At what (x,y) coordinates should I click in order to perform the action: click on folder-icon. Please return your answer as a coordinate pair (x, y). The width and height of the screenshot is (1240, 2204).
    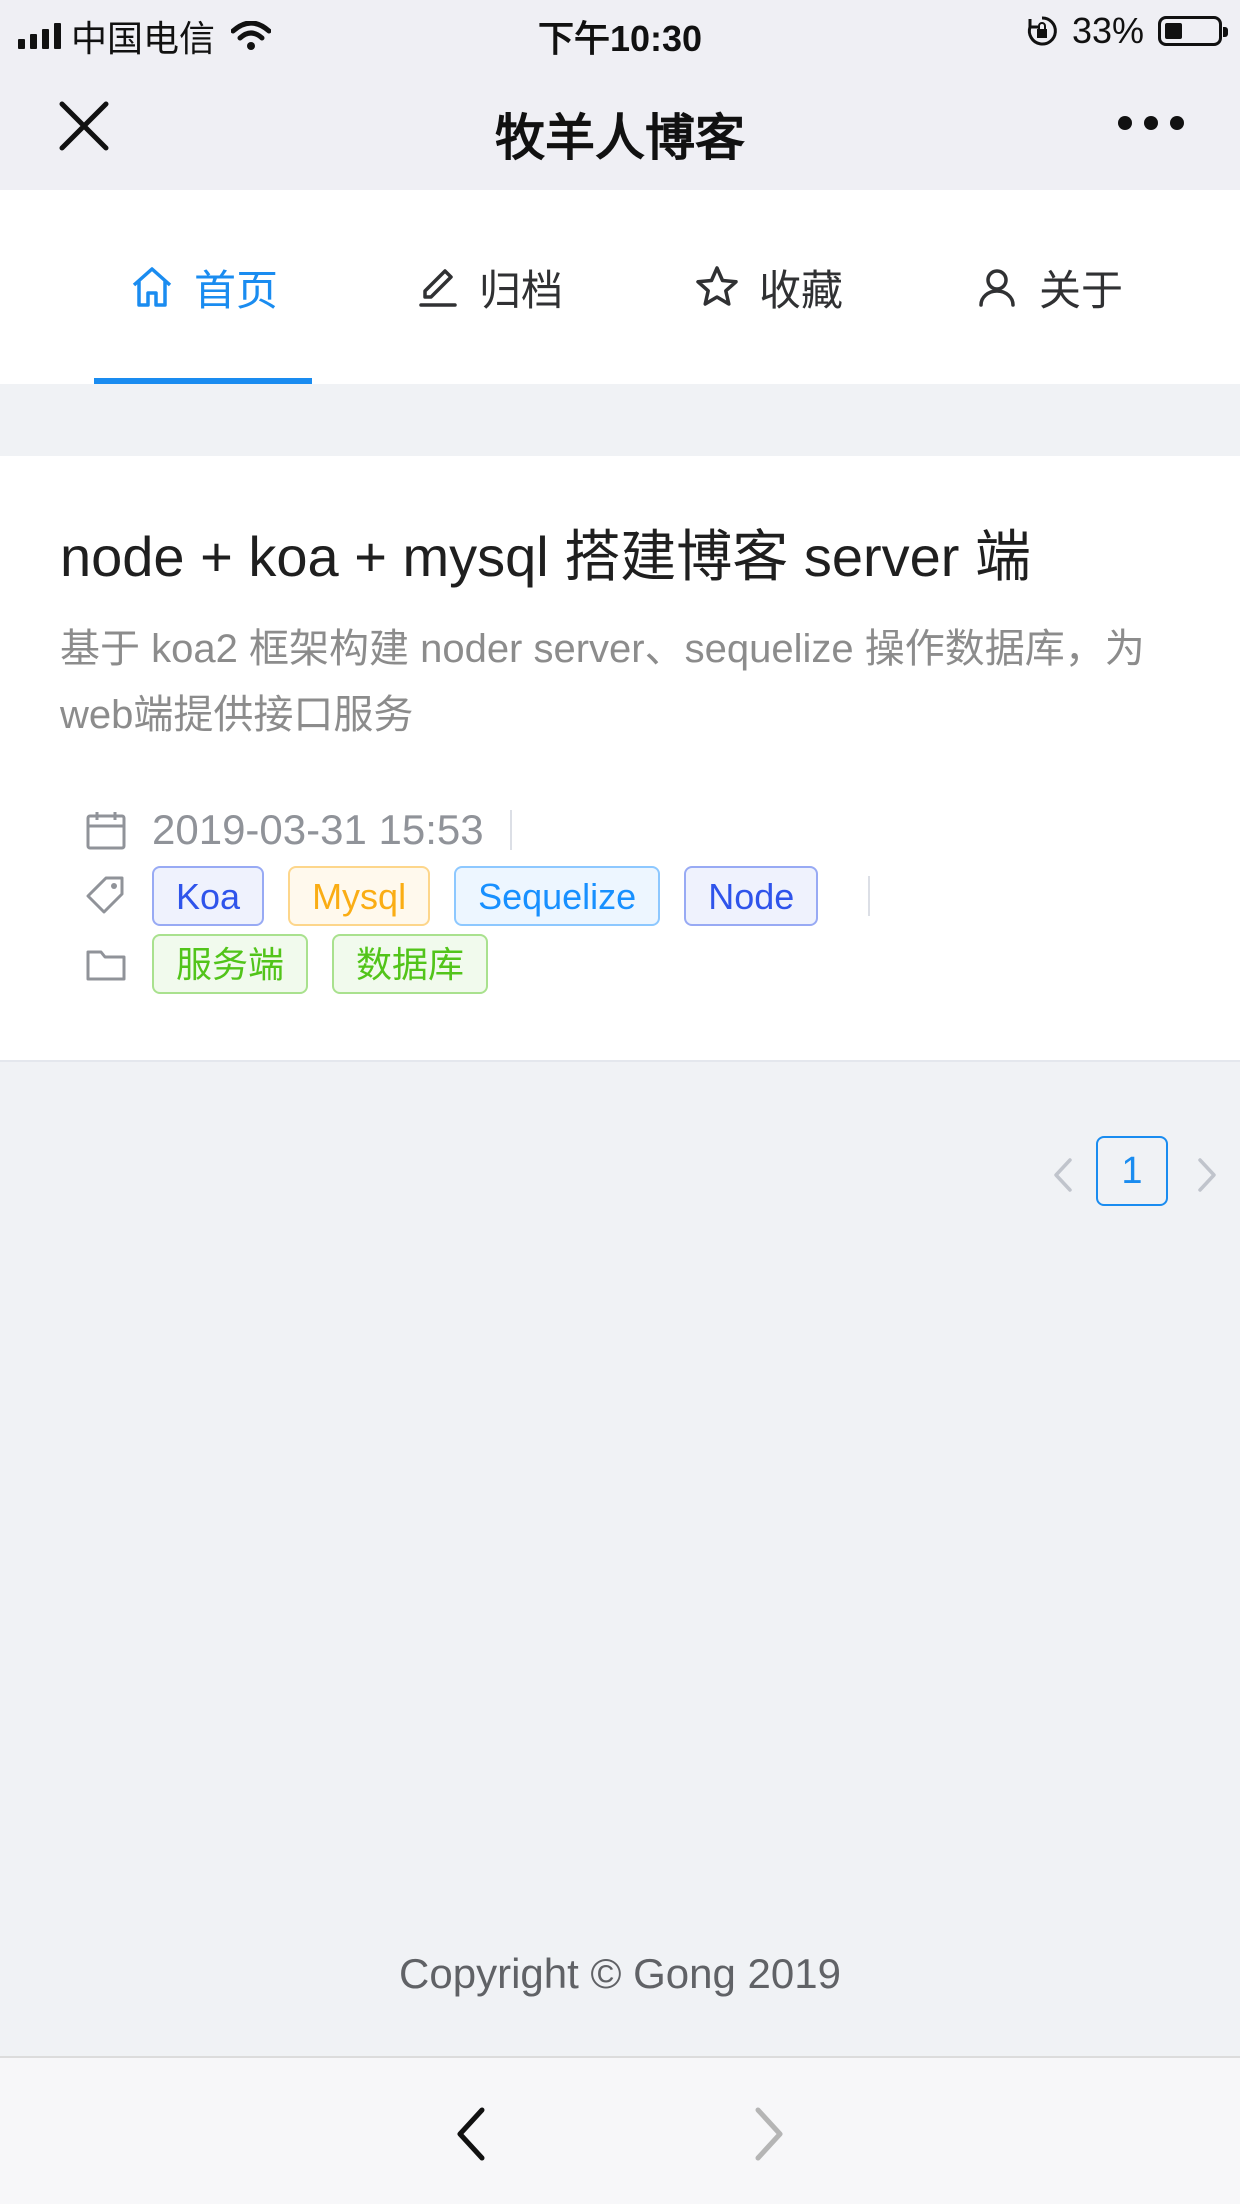
    Looking at the image, I should click on (106, 965).